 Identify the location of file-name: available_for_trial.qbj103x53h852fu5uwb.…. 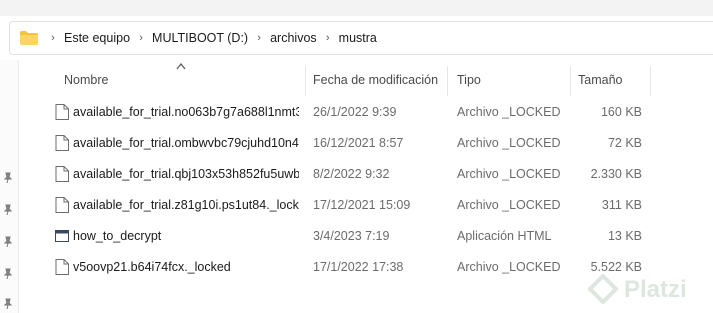
(186, 174).